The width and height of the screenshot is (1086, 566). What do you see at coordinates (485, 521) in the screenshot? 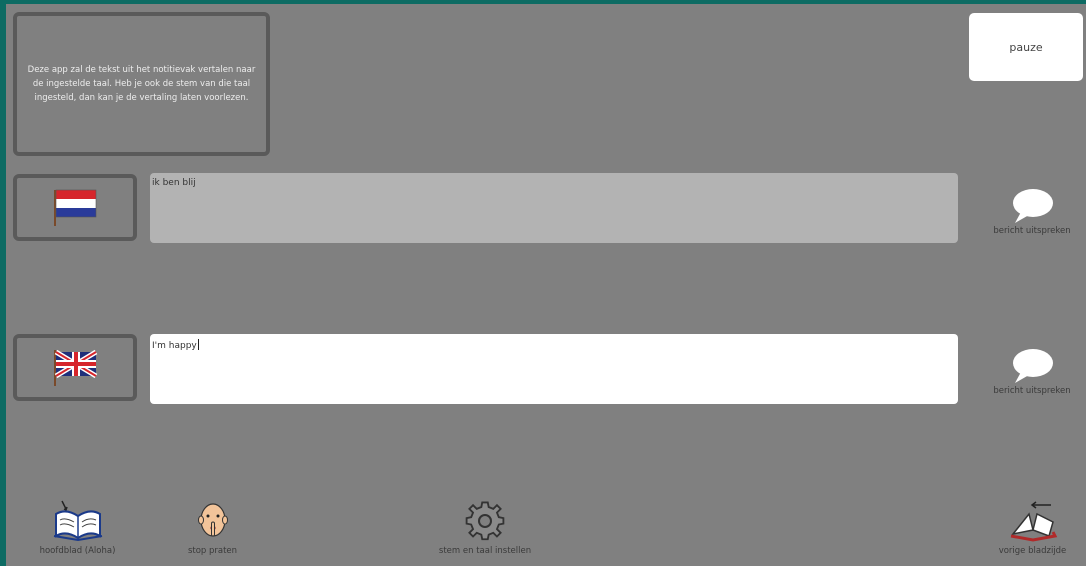
I see `gear-icon` at bounding box center [485, 521].